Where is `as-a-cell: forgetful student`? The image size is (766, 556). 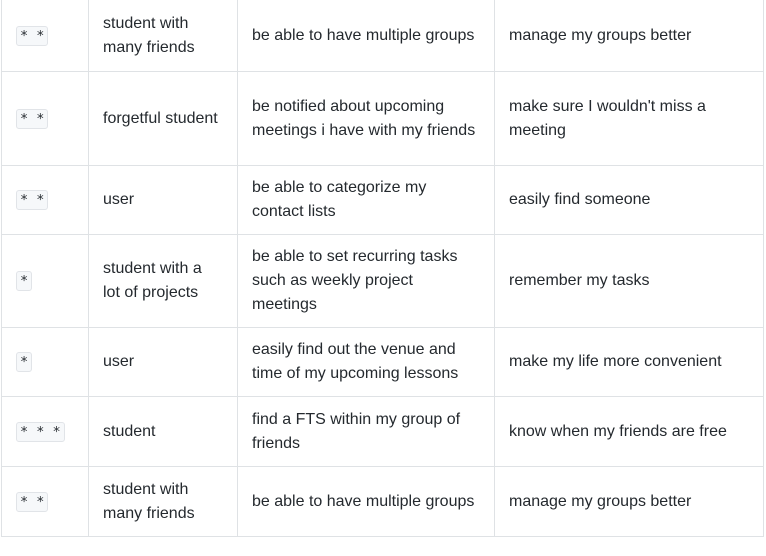
as-a-cell: forgetful student is located at coordinates (163, 118).